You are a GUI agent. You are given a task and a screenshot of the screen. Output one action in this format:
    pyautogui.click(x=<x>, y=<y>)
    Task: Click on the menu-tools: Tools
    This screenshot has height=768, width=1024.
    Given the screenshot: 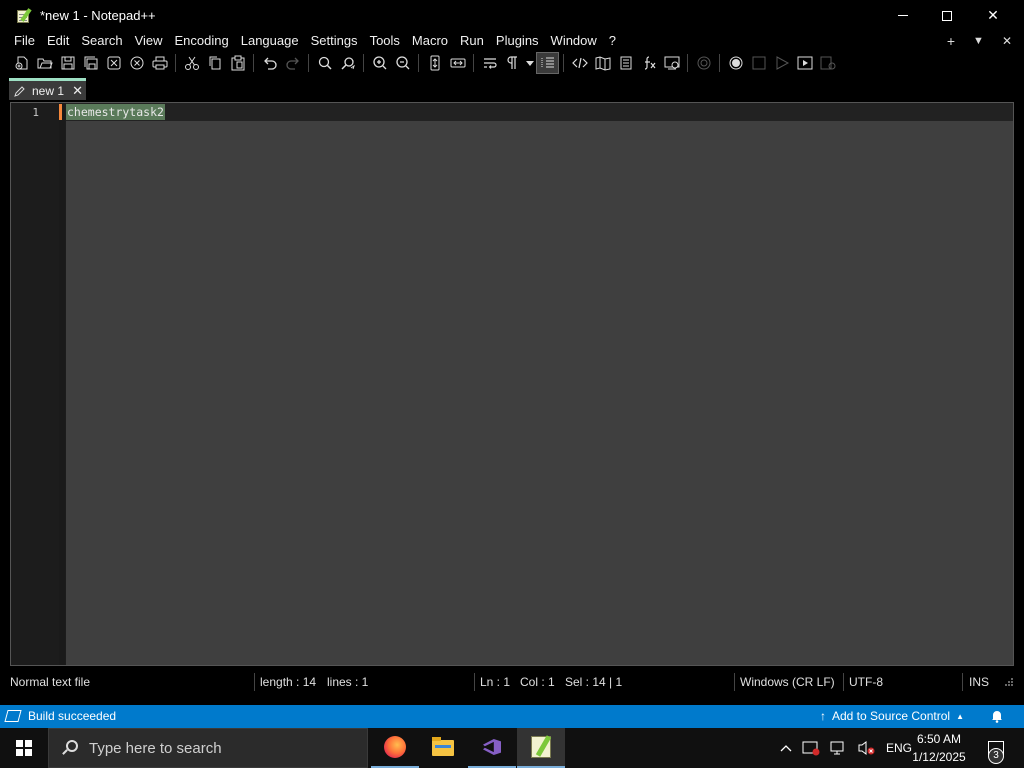 What is the action you would take?
    pyautogui.click(x=385, y=41)
    